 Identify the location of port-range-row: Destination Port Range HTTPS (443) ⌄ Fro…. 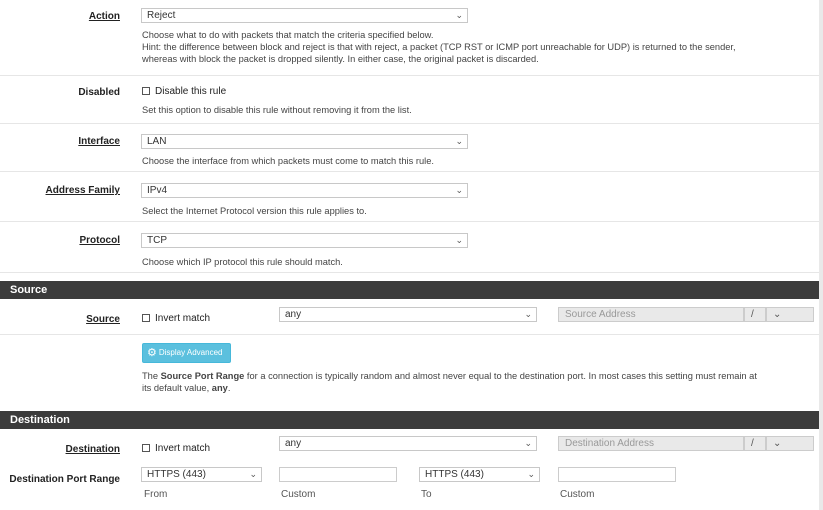
(409, 485).